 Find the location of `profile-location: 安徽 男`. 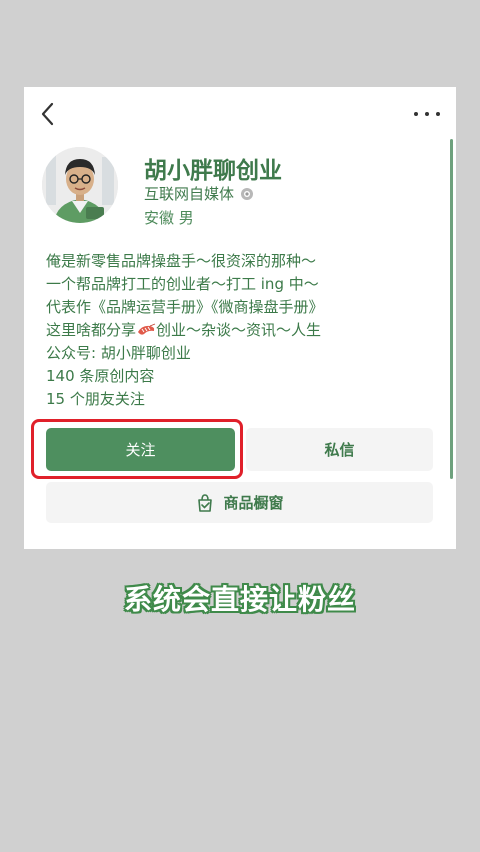

profile-location: 安徽 男 is located at coordinates (169, 218).